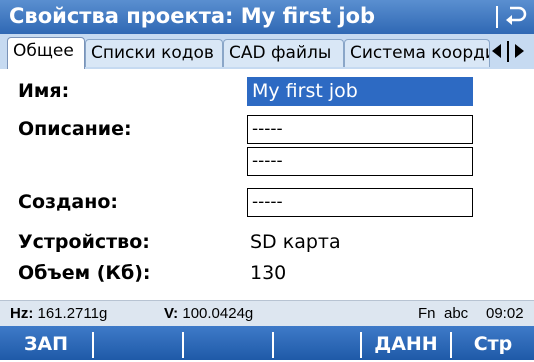  Describe the element at coordinates (138, 343) in the screenshot. I see `f2-button` at that location.